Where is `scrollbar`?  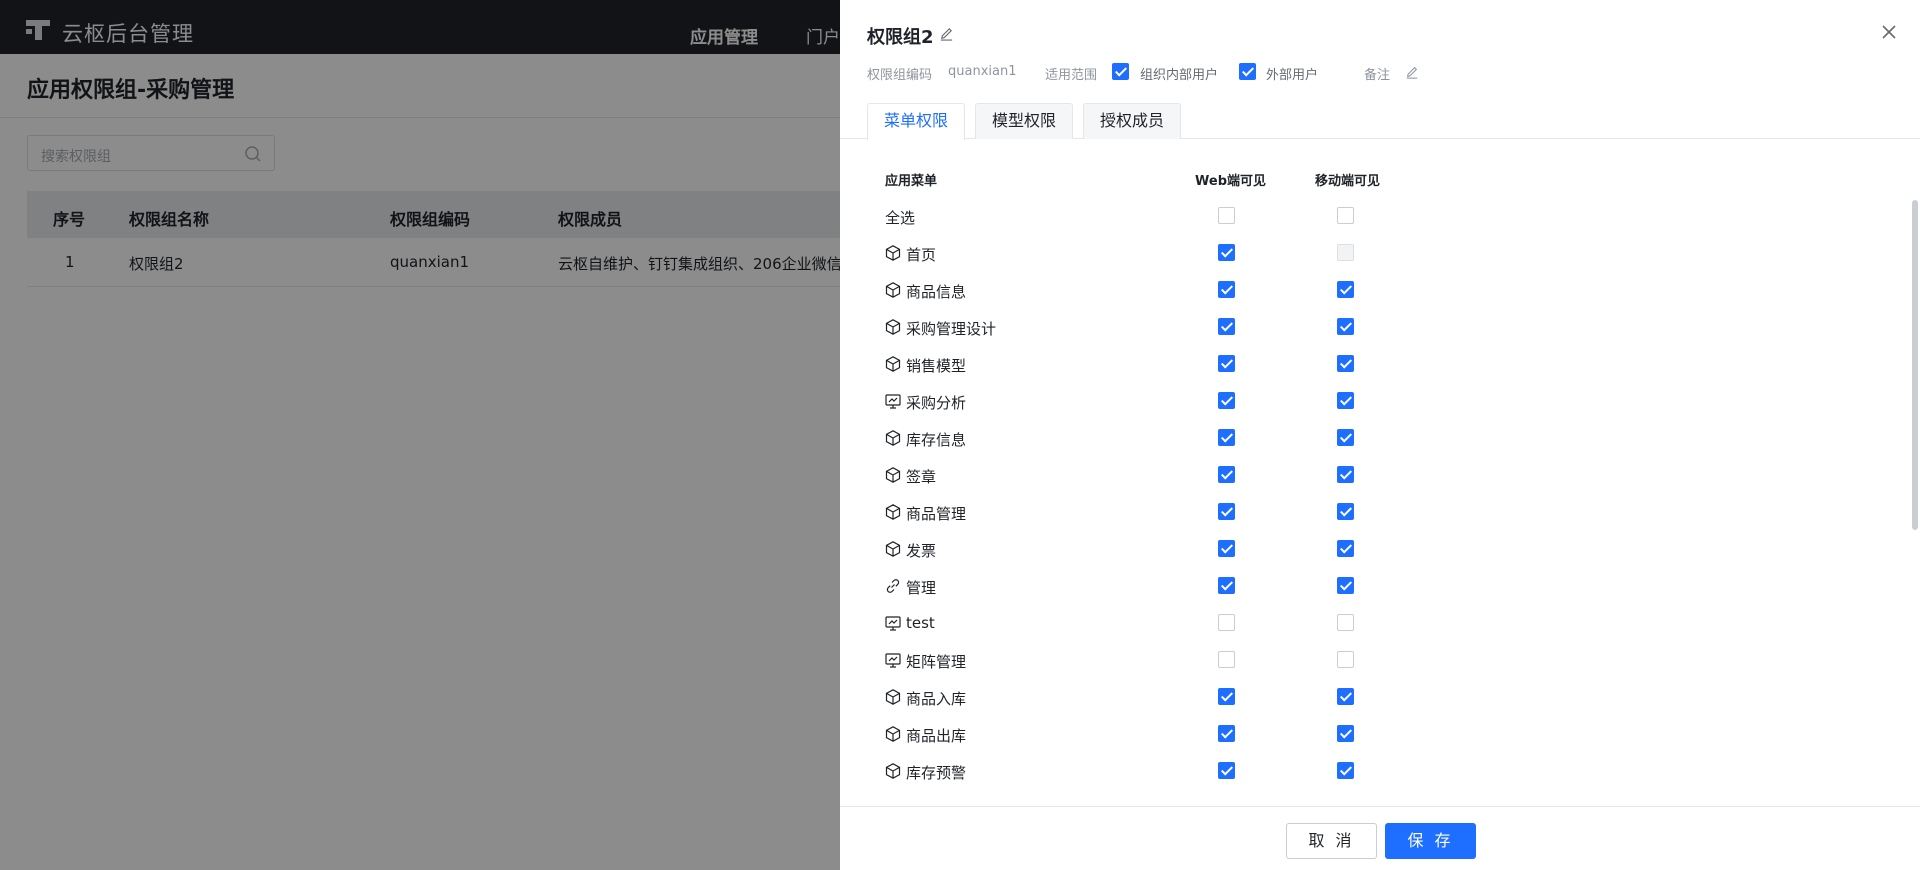
scrollbar is located at coordinates (1915, 365).